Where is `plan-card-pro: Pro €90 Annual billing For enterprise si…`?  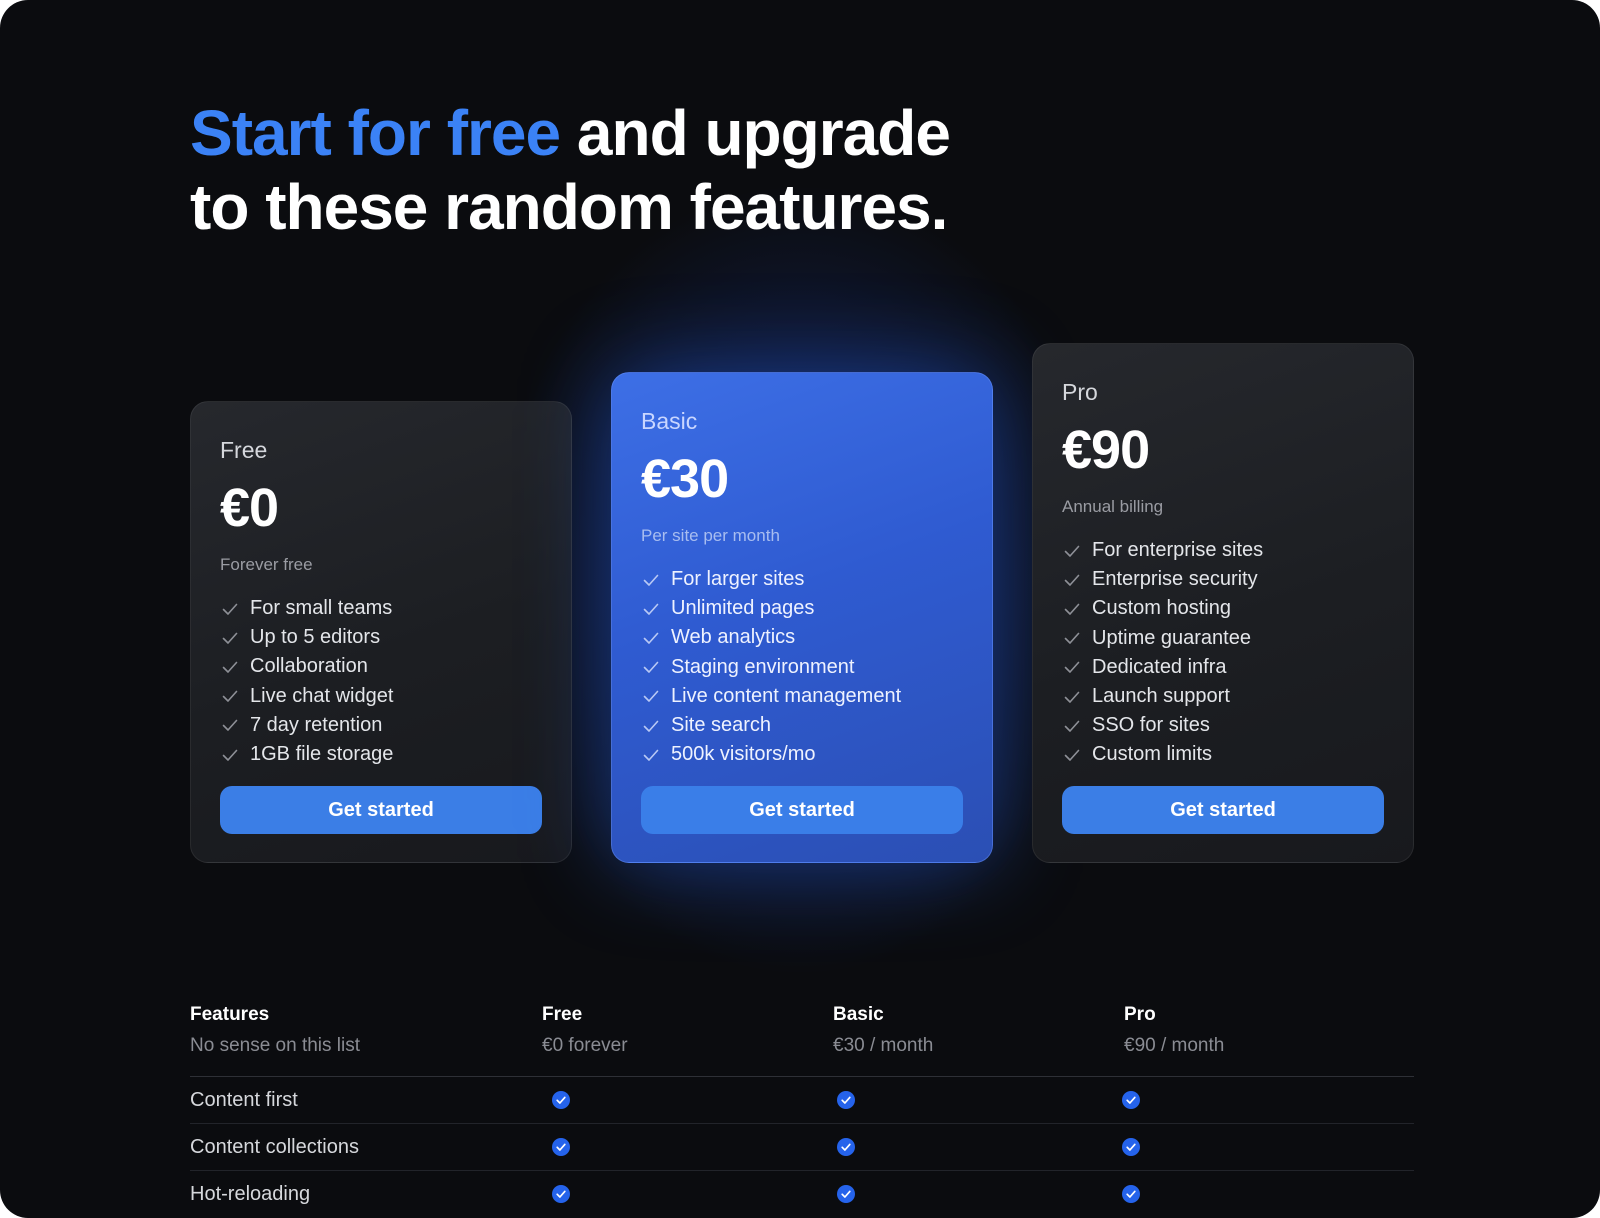
plan-card-pro: Pro €90 Annual billing For enterprise si… is located at coordinates (1223, 603).